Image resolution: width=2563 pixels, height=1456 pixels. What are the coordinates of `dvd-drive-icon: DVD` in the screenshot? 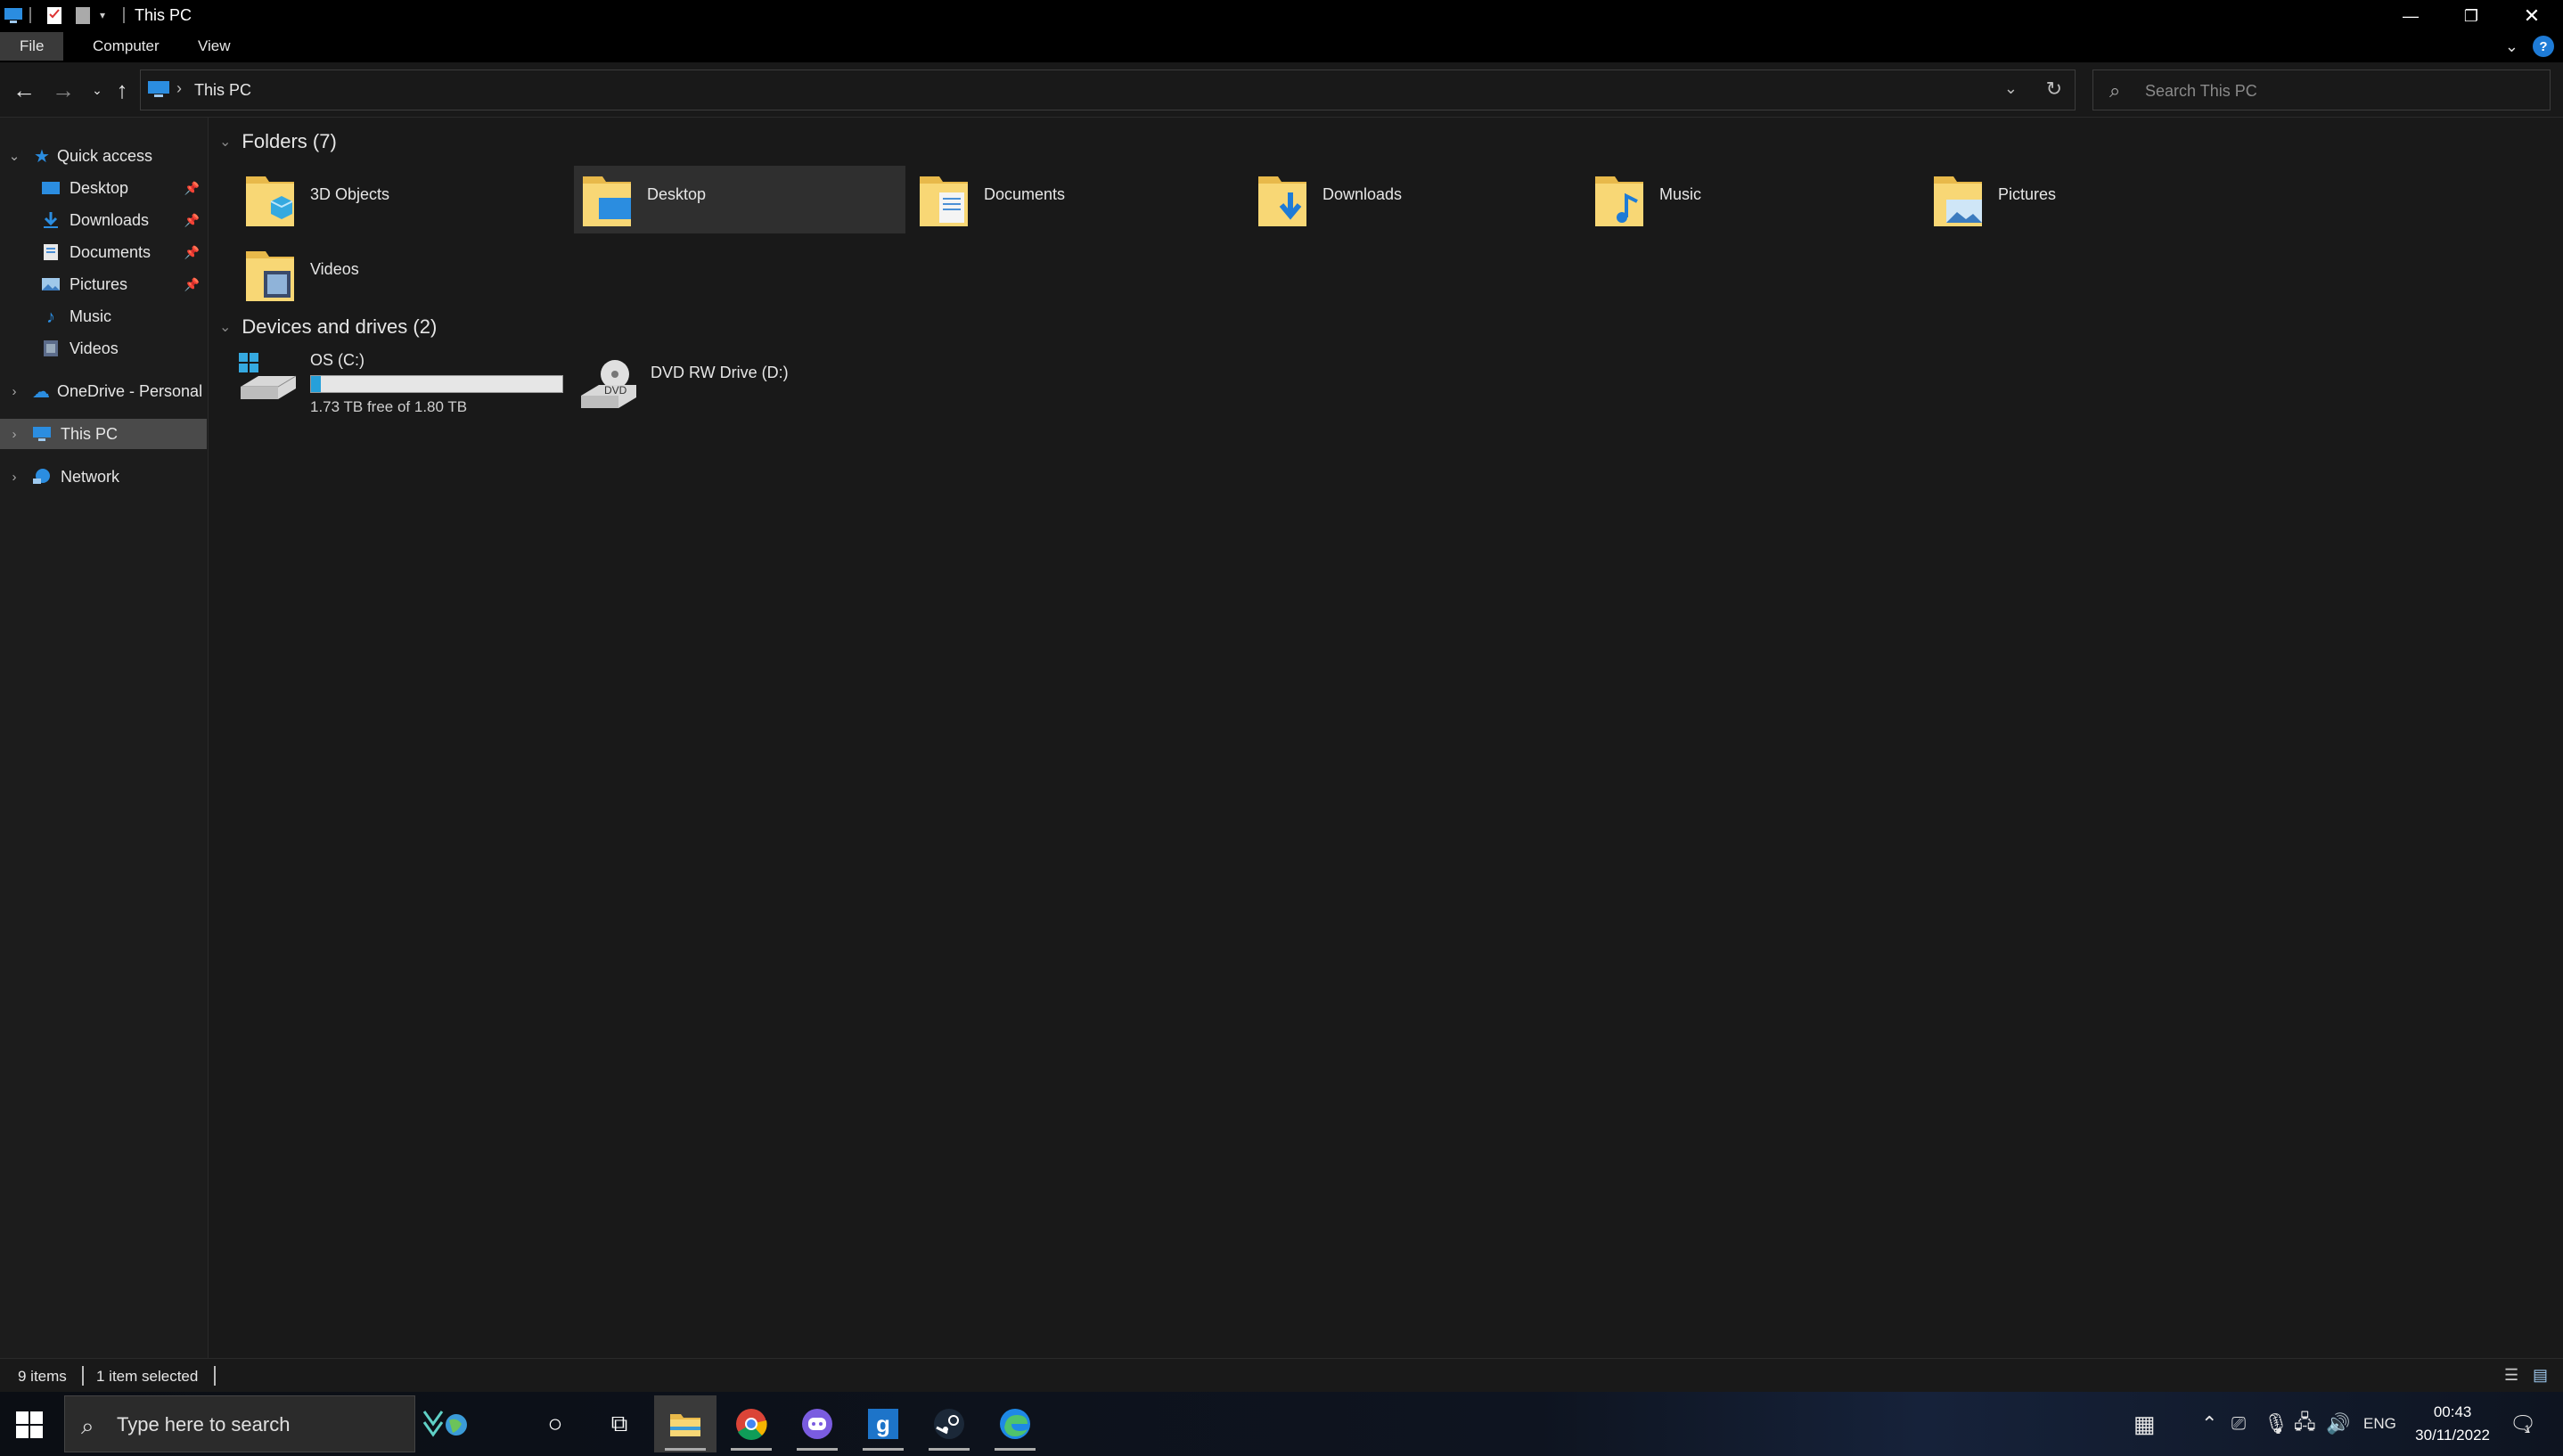 It's located at (608, 384).